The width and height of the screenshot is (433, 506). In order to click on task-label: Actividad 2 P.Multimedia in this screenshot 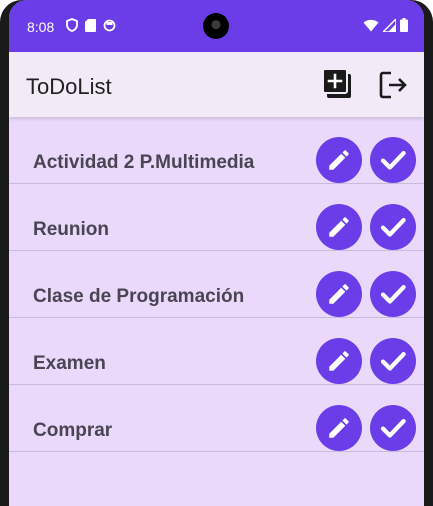, I will do `click(144, 162)`.